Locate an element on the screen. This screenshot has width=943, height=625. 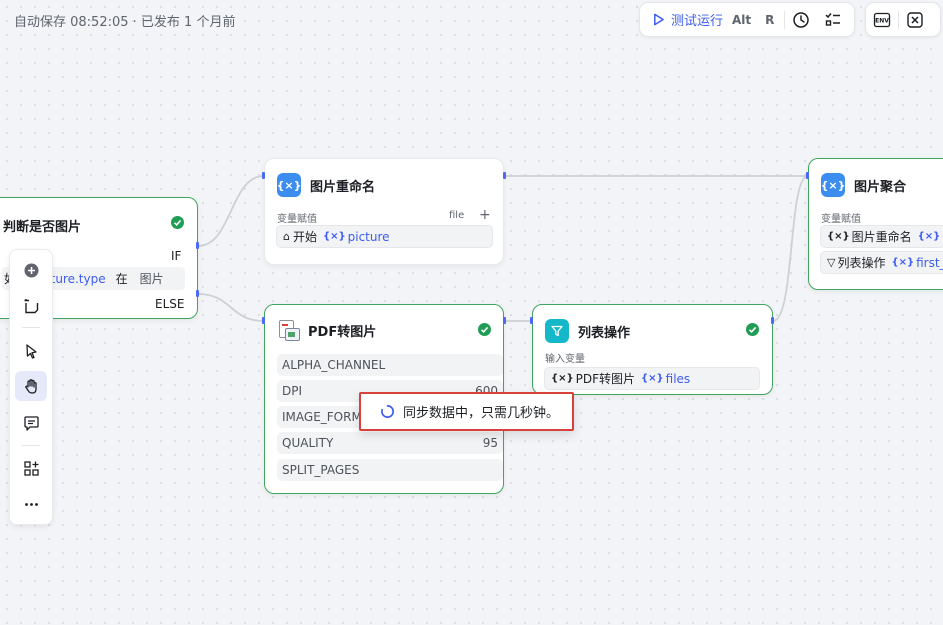
add-variable-button: + is located at coordinates (485, 215).